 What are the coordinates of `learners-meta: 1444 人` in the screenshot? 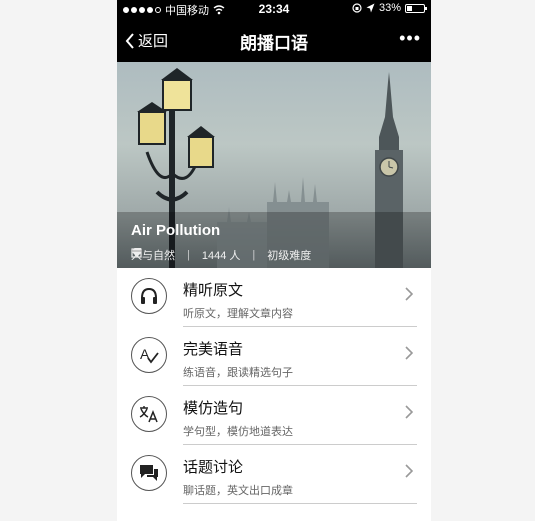 It's located at (186, 255).